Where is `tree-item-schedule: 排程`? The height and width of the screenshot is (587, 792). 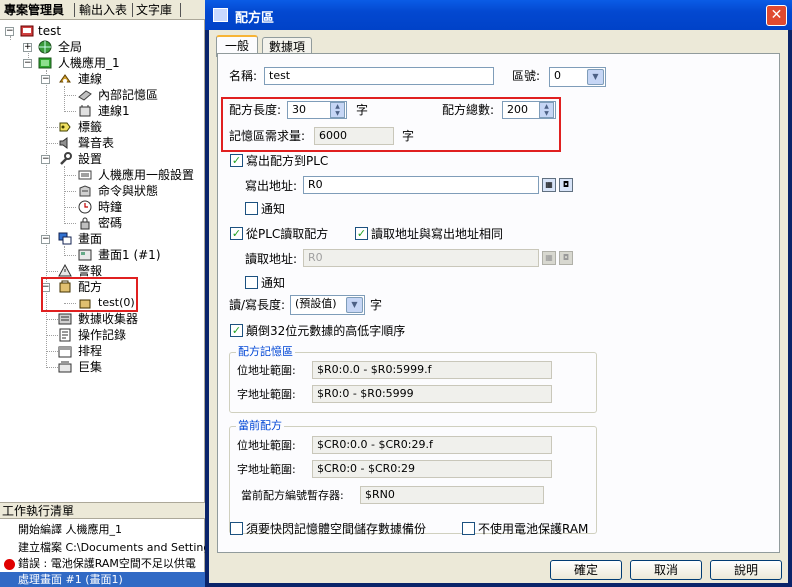 tree-item-schedule: 排程 is located at coordinates (102, 351).